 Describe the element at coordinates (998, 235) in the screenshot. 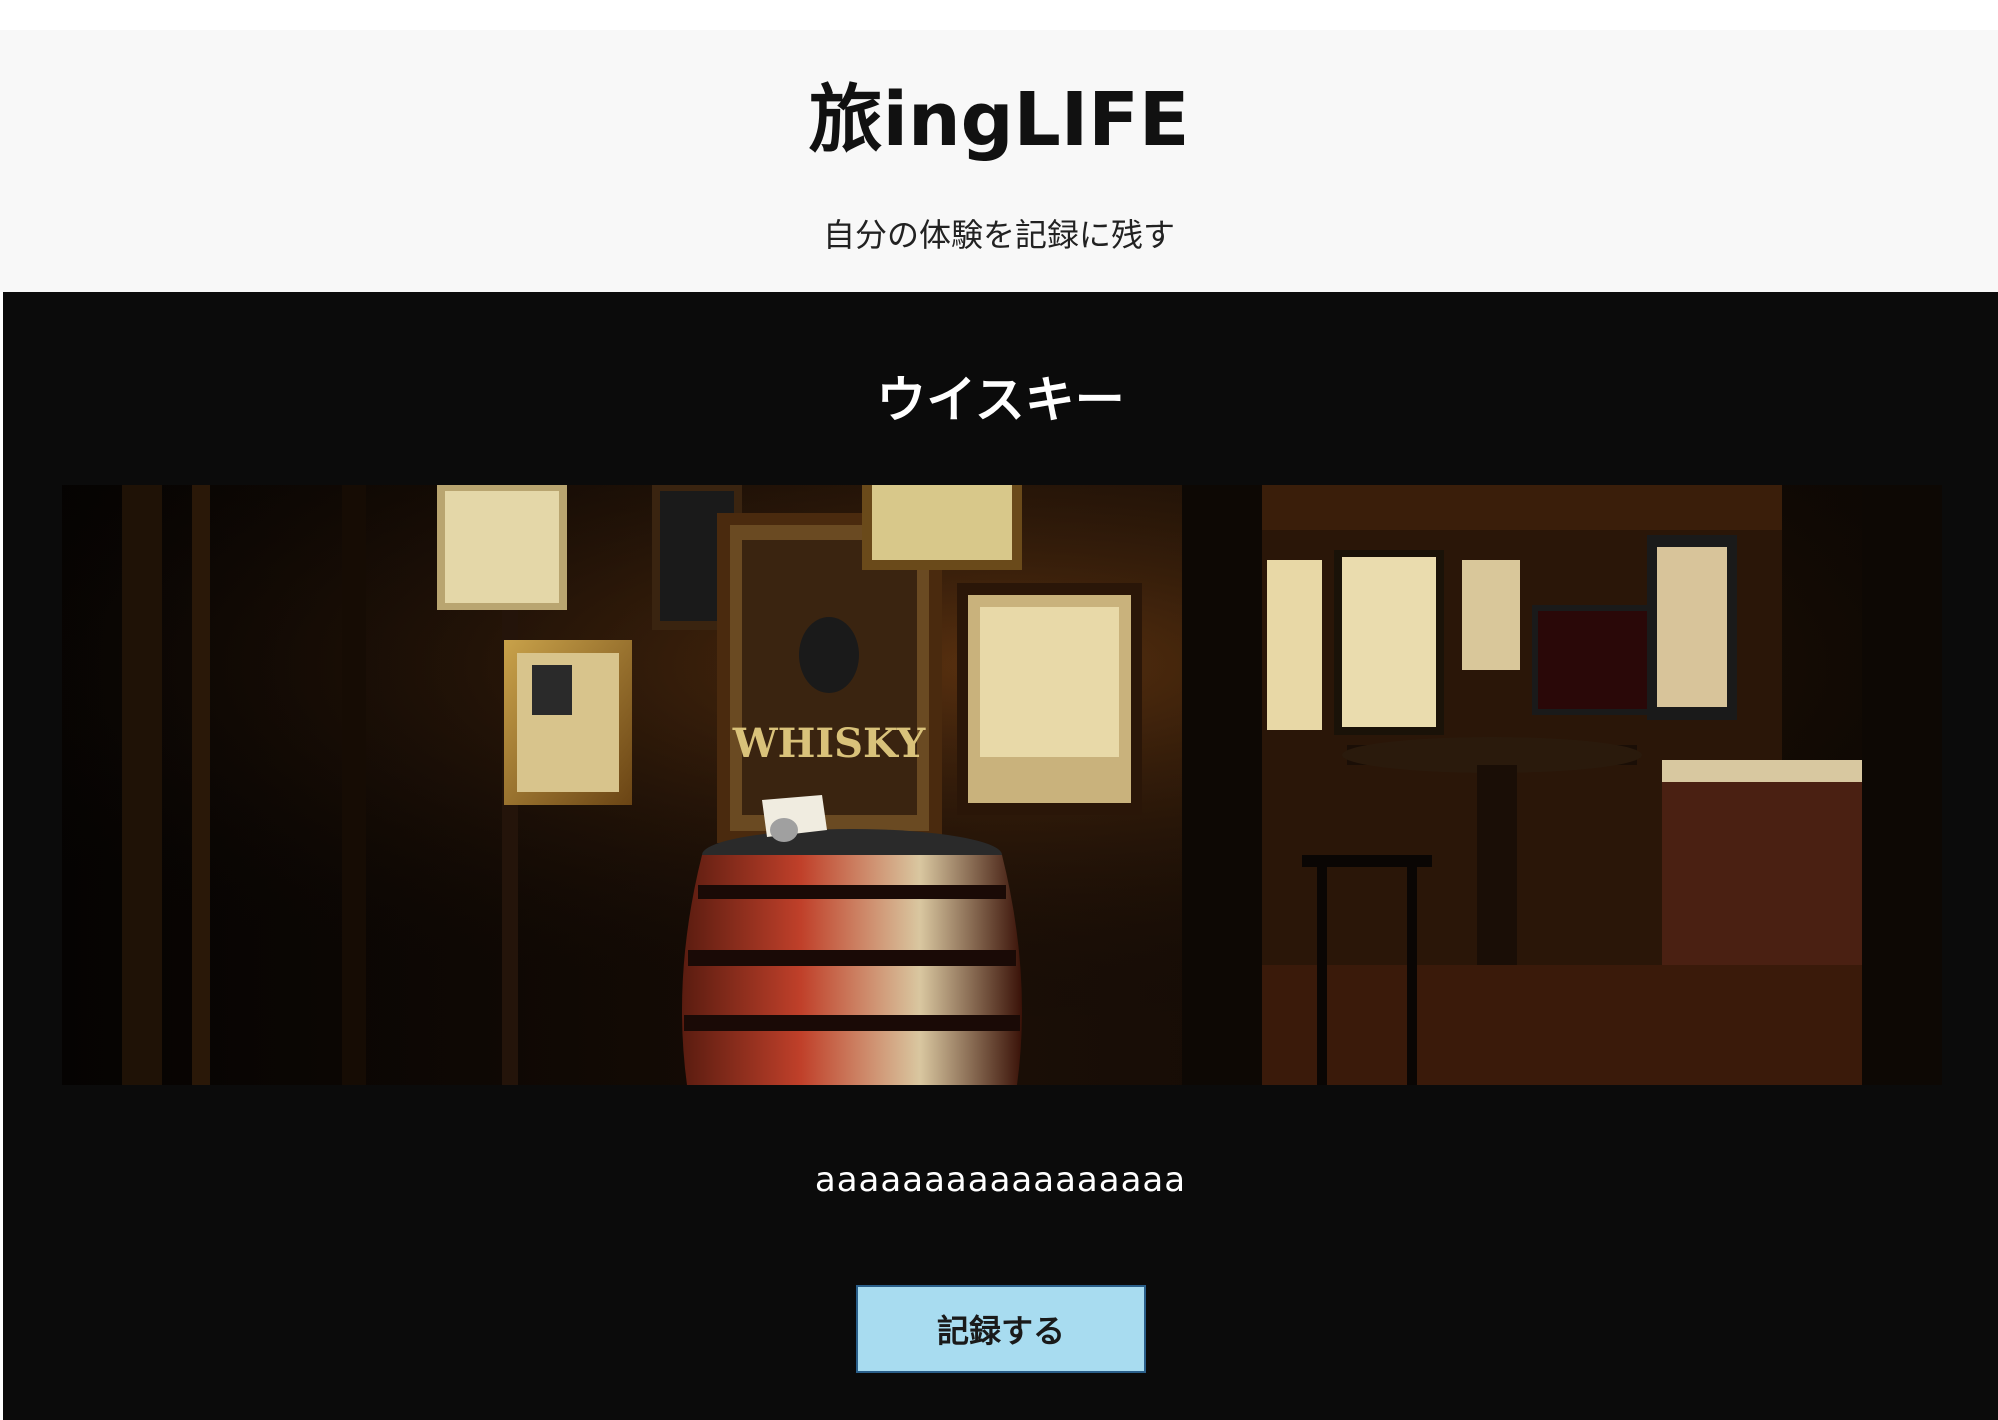

I see `site-tagline: 自分の体験を記録に残す` at that location.